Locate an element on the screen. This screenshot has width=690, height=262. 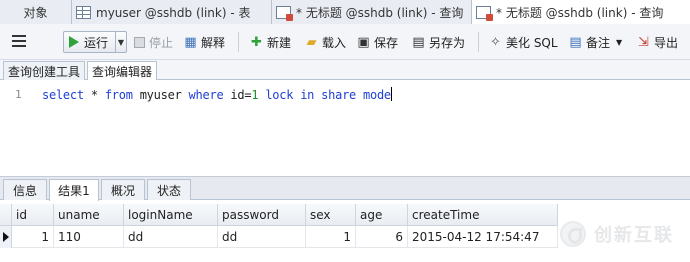
beautify-sql-label: 美化 SQL is located at coordinates (532, 42).